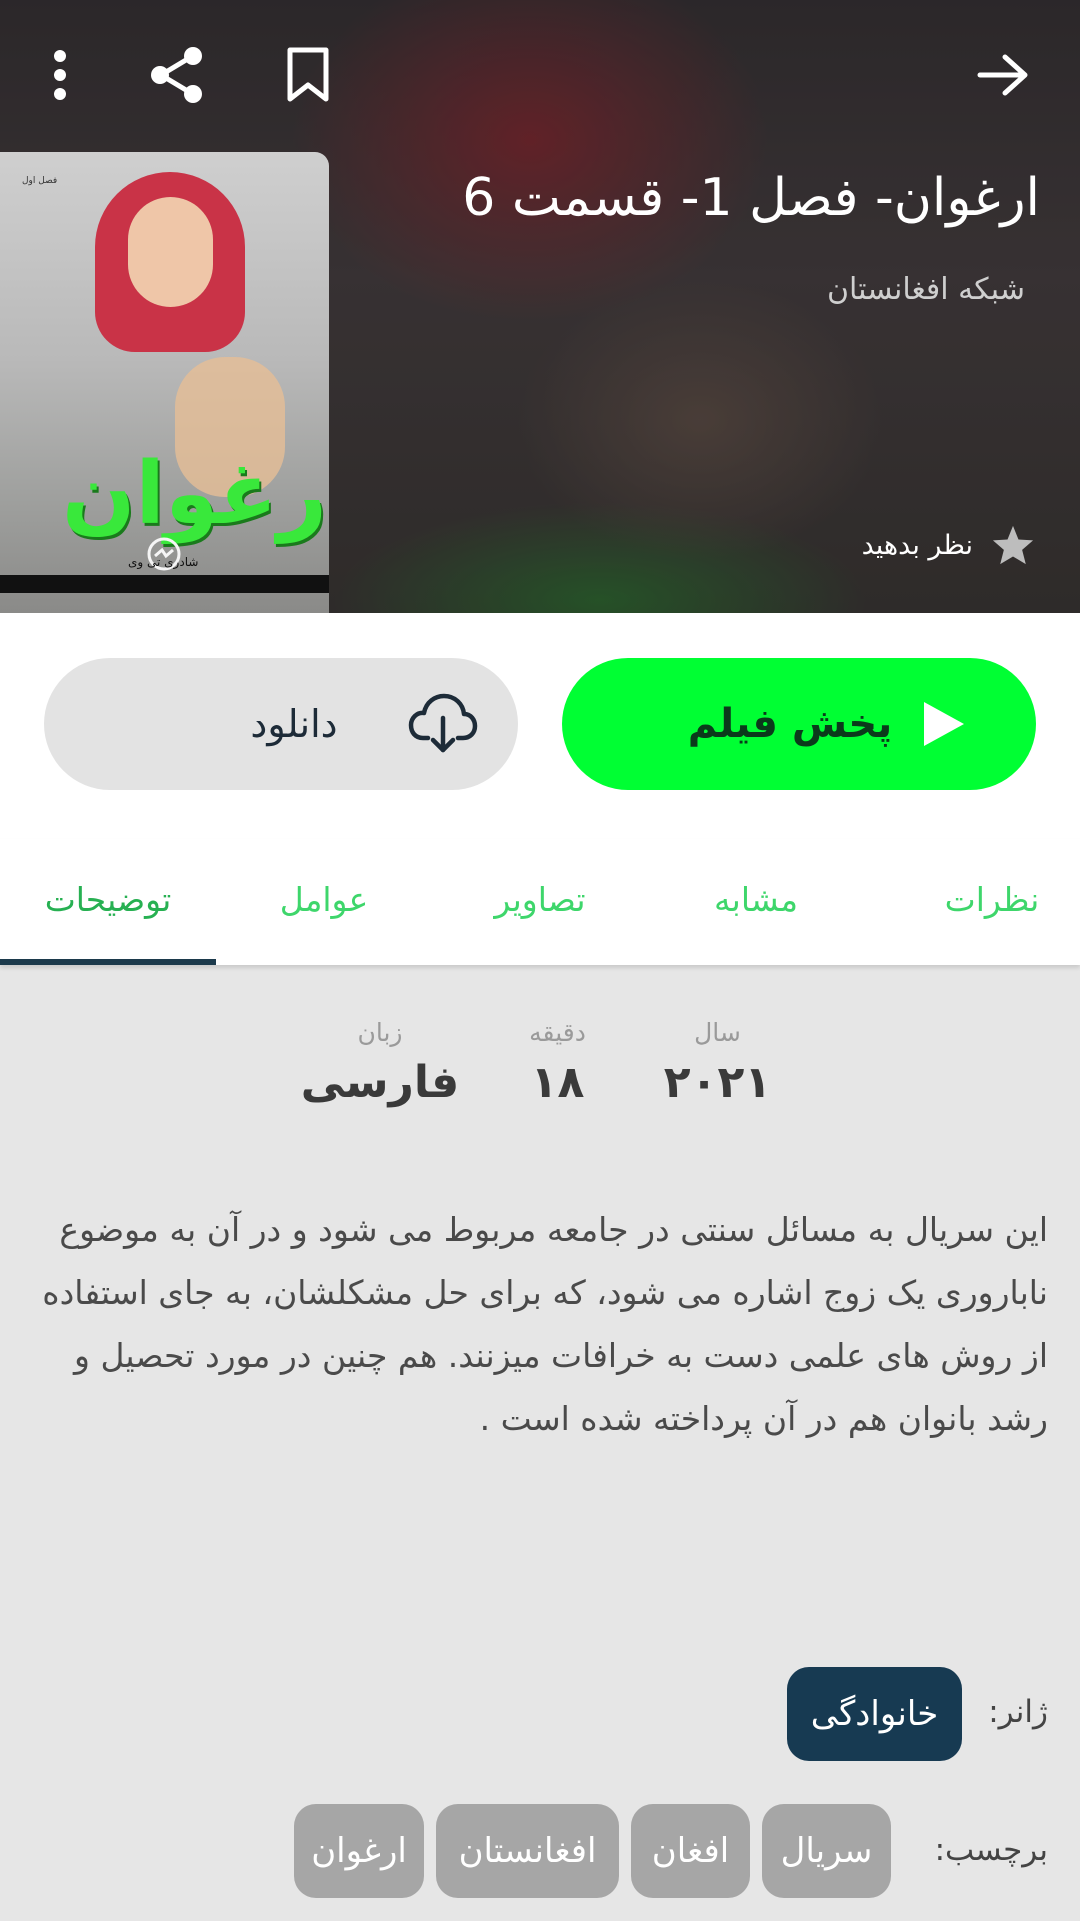  I want to click on stat-language-label: زبان, so click(380, 1032).